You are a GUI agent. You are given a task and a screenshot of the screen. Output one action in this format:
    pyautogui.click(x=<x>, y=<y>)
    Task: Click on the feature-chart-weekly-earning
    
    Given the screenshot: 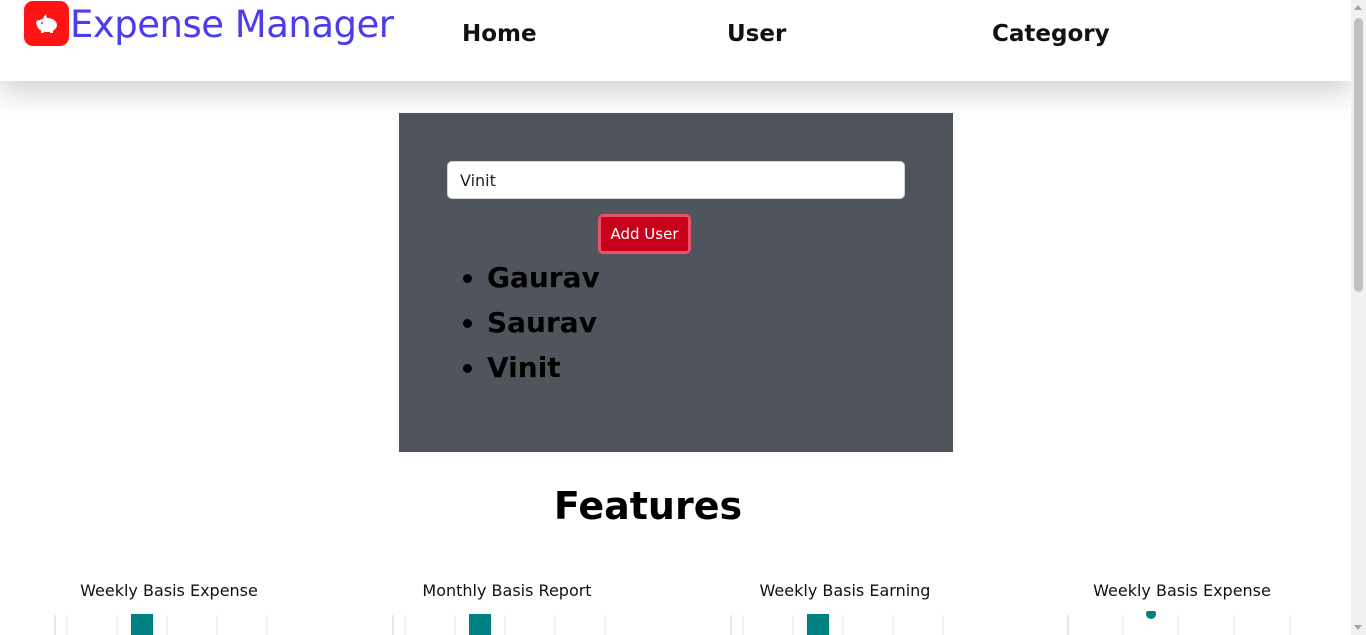 What is the action you would take?
    pyautogui.click(x=837, y=624)
    